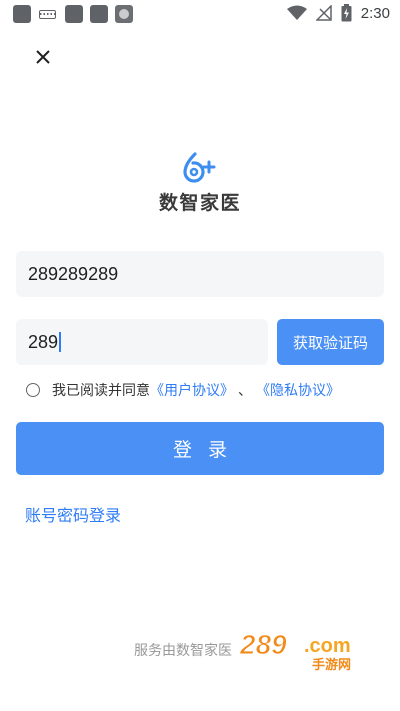 Image resolution: width=400 pixels, height=711 pixels. What do you see at coordinates (346, 13) in the screenshot?
I see `battery-charging-icon` at bounding box center [346, 13].